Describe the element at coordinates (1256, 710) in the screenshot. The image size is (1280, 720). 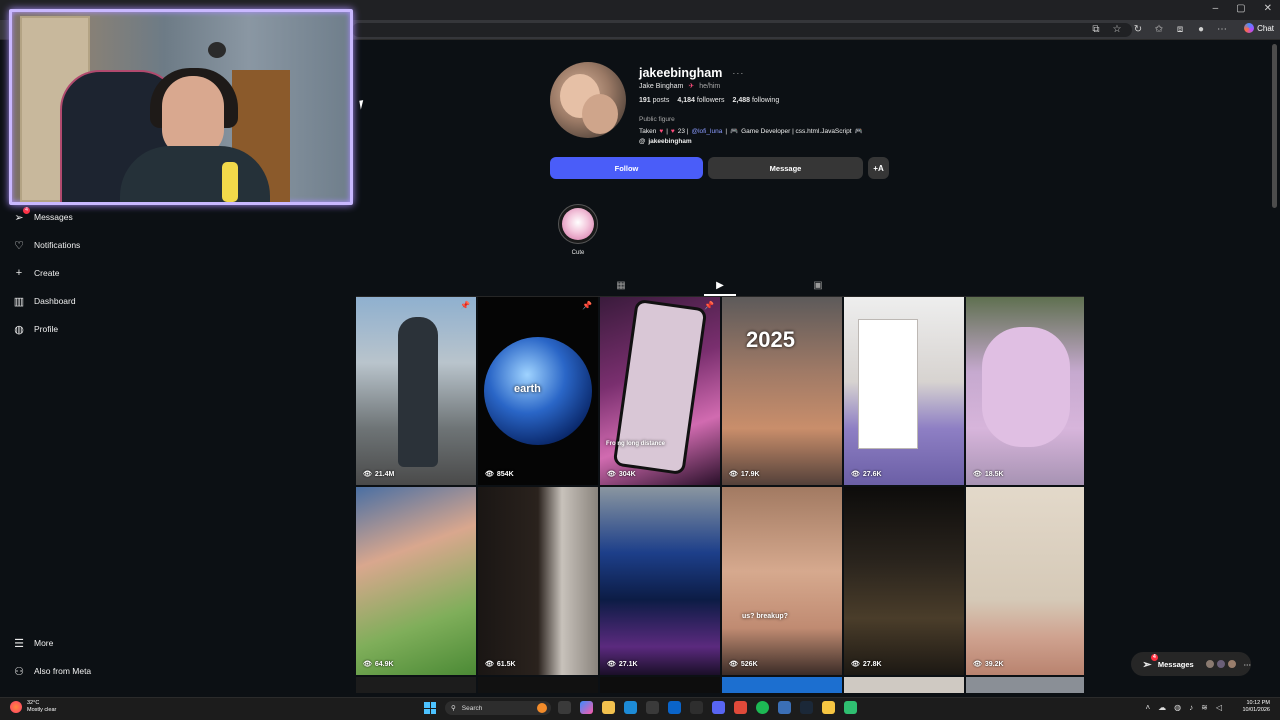
I see `clock-date: 10/01/2026` at that location.